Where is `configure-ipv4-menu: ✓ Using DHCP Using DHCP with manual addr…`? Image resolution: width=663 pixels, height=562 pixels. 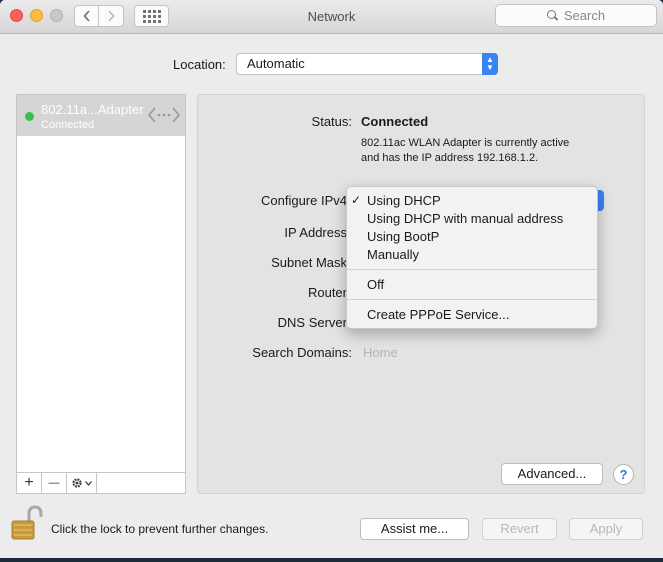 configure-ipv4-menu: ✓ Using DHCP Using DHCP with manual addr… is located at coordinates (472, 257).